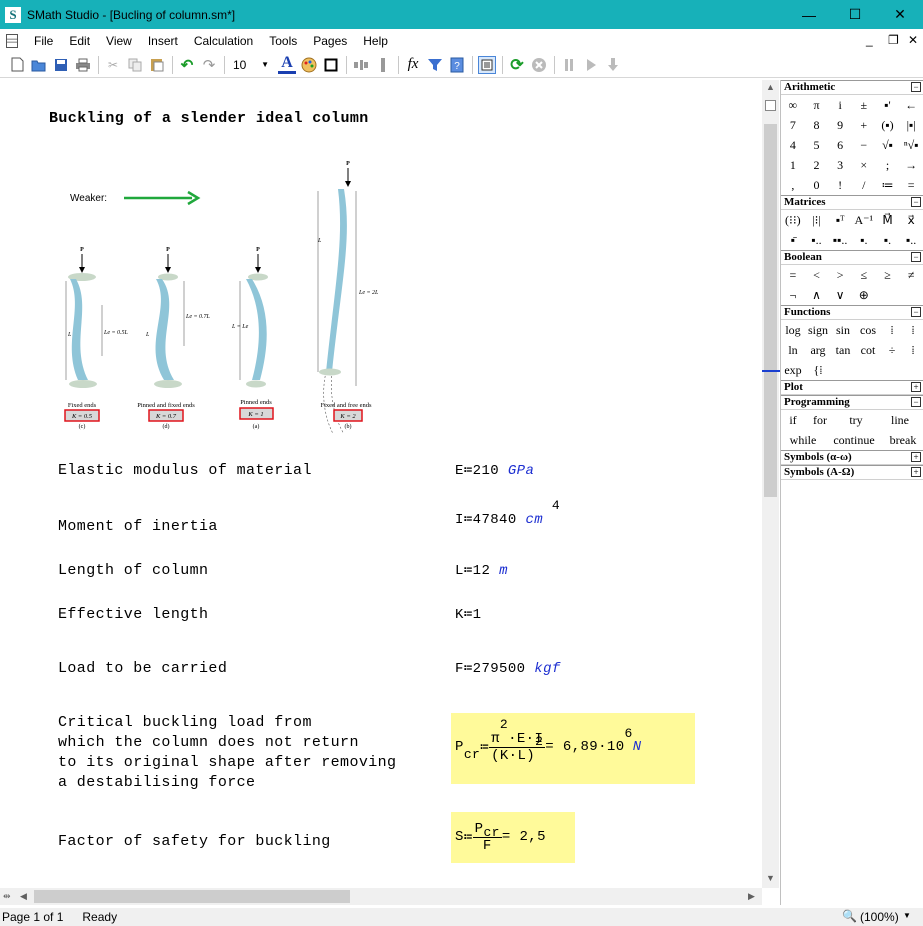 Image resolution: width=923 pixels, height=926 pixels. Describe the element at coordinates (61, 65) in the screenshot. I see `save-icon` at that location.